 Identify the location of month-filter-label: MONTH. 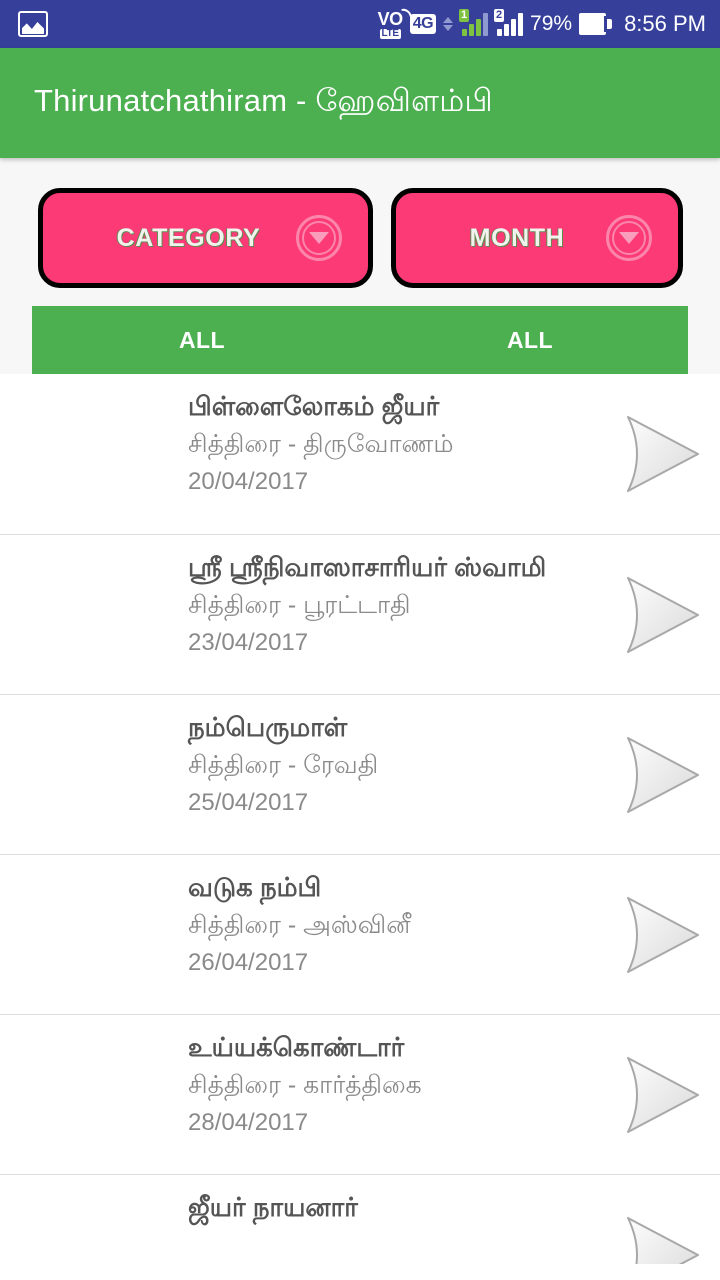
(517, 237).